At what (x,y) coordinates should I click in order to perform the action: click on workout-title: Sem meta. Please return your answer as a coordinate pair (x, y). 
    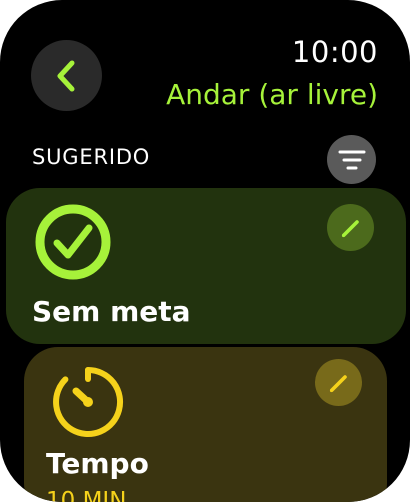
    Looking at the image, I should click on (111, 311).